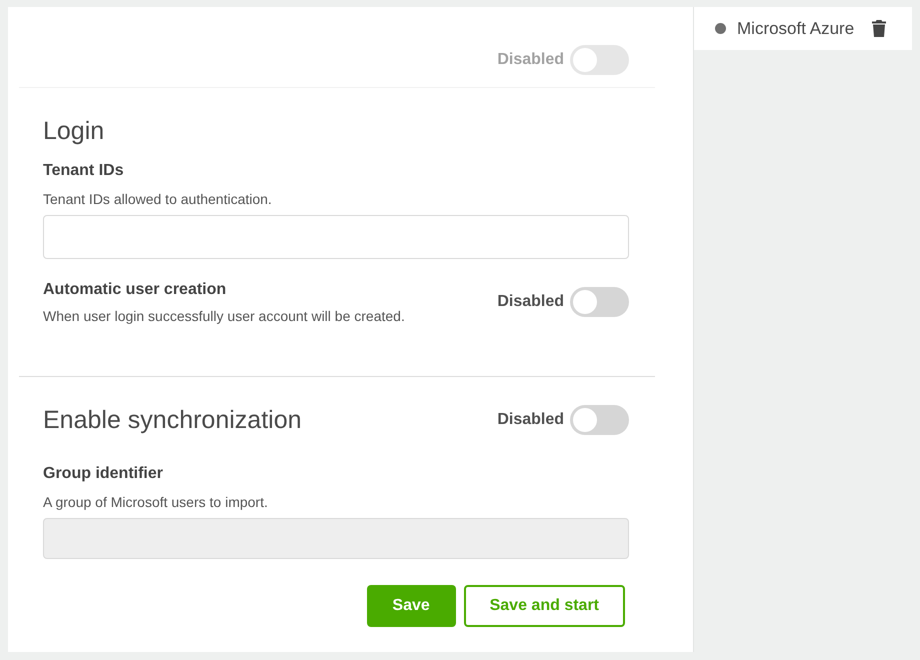 The width and height of the screenshot is (920, 660). What do you see at coordinates (155, 502) in the screenshot?
I see `field-description: A group of Microsoft users to import.` at bounding box center [155, 502].